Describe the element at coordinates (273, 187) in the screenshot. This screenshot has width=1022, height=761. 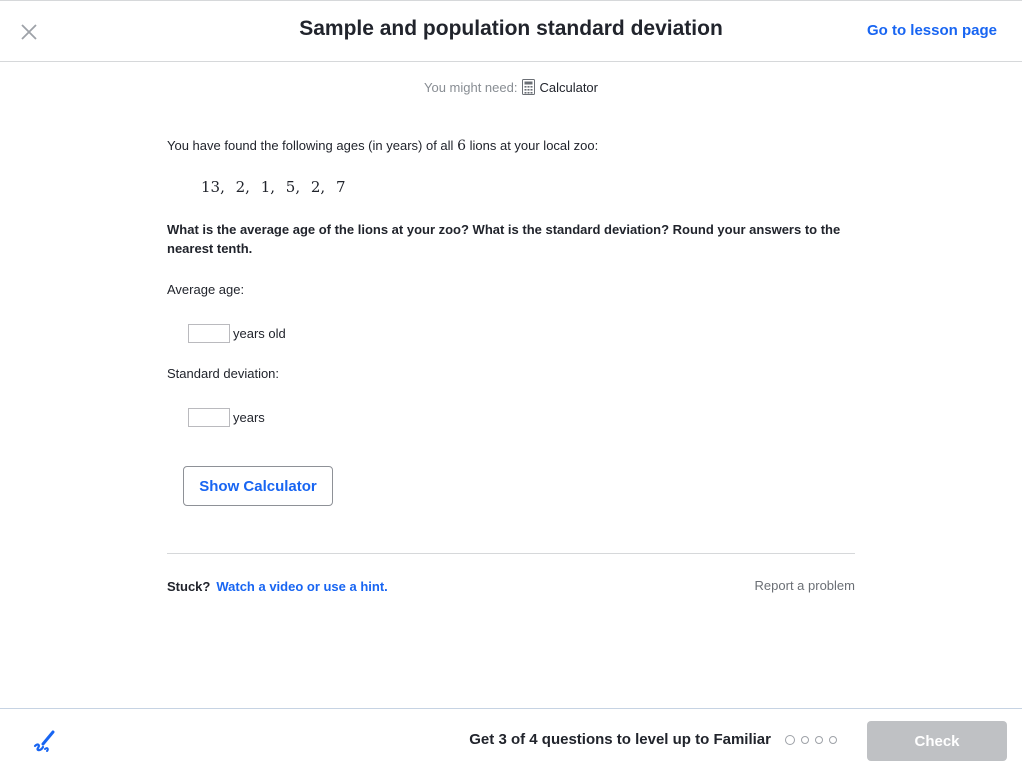
I see `ages-data: 13, 2, 1, 5, 2, 7` at that location.